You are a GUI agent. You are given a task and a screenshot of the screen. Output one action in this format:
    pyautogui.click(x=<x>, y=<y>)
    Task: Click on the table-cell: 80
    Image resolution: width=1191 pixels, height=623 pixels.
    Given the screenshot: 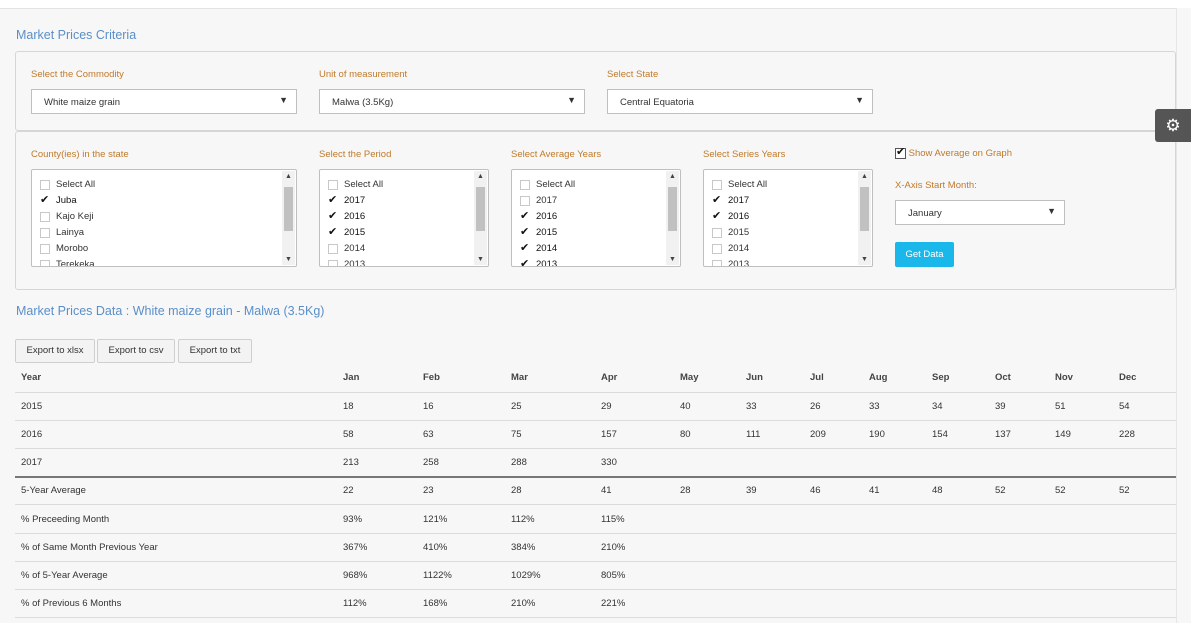 What is the action you would take?
    pyautogui.click(x=685, y=434)
    